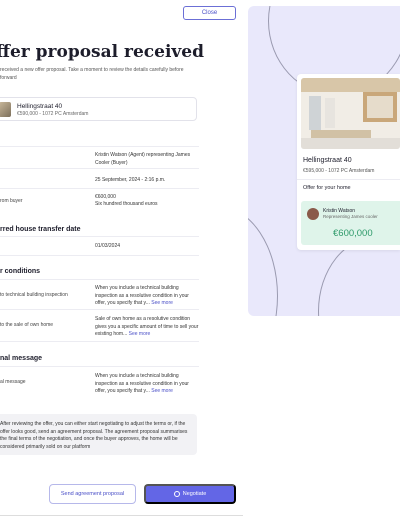  Describe the element at coordinates (353, 233) in the screenshot. I see `offer-amount: €600,000` at that location.